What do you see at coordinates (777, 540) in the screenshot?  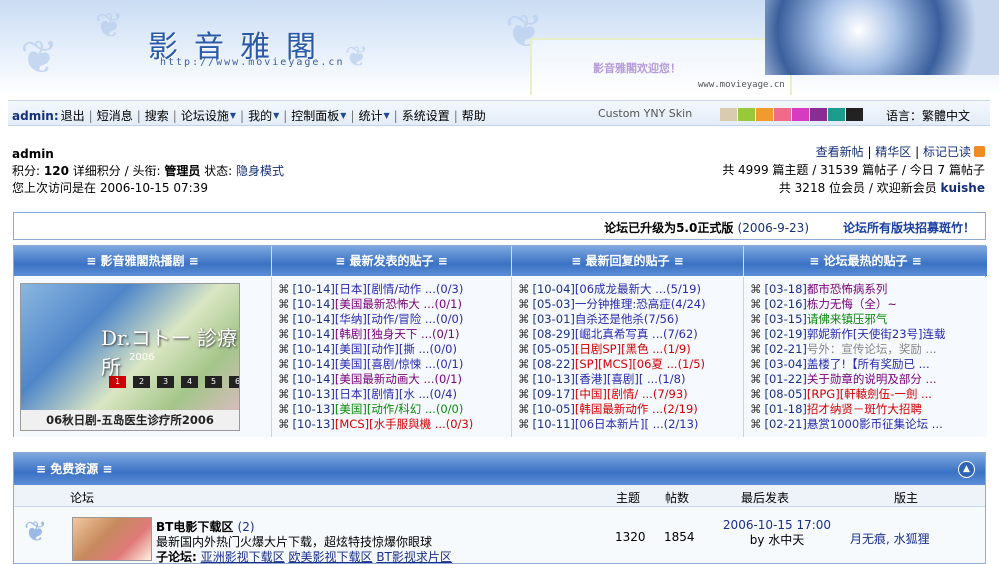 I see `last-post-author: by 水中天` at bounding box center [777, 540].